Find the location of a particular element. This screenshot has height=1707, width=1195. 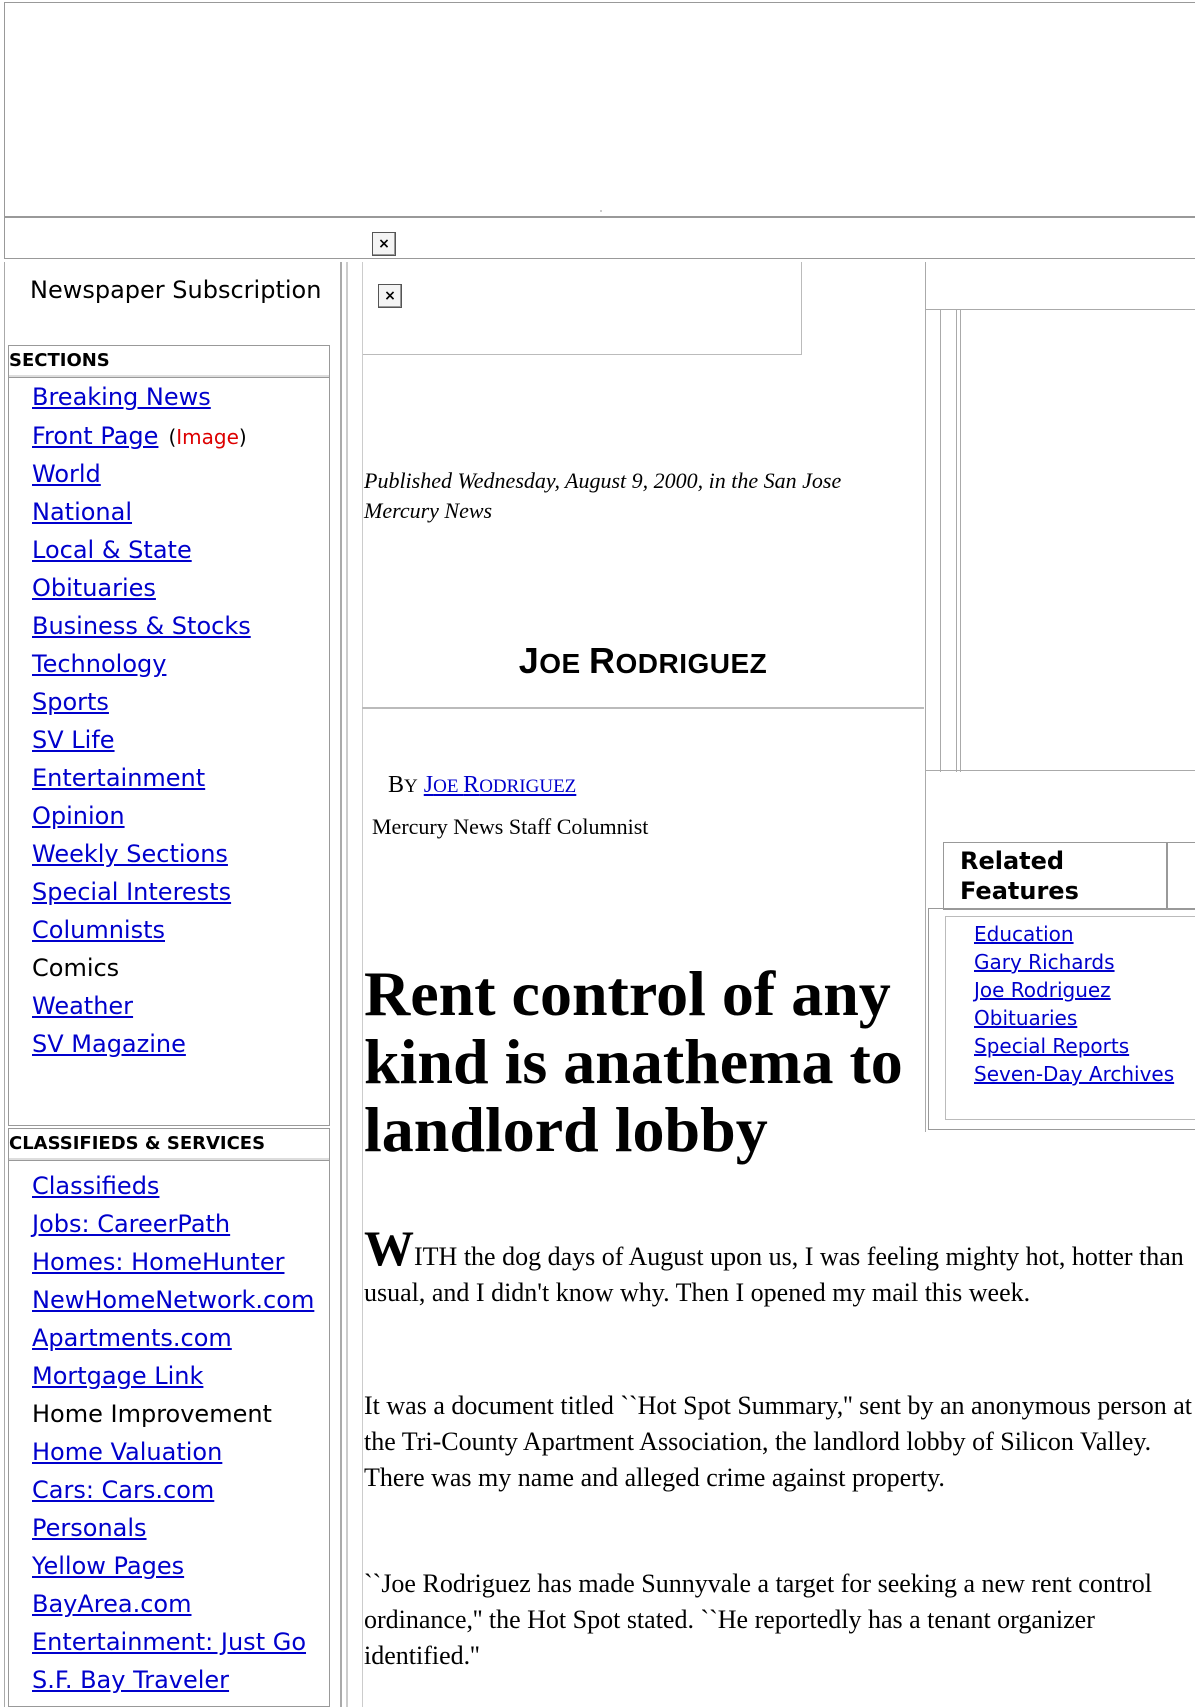

sidebar-item-local-state: Local & State is located at coordinates (112, 550).